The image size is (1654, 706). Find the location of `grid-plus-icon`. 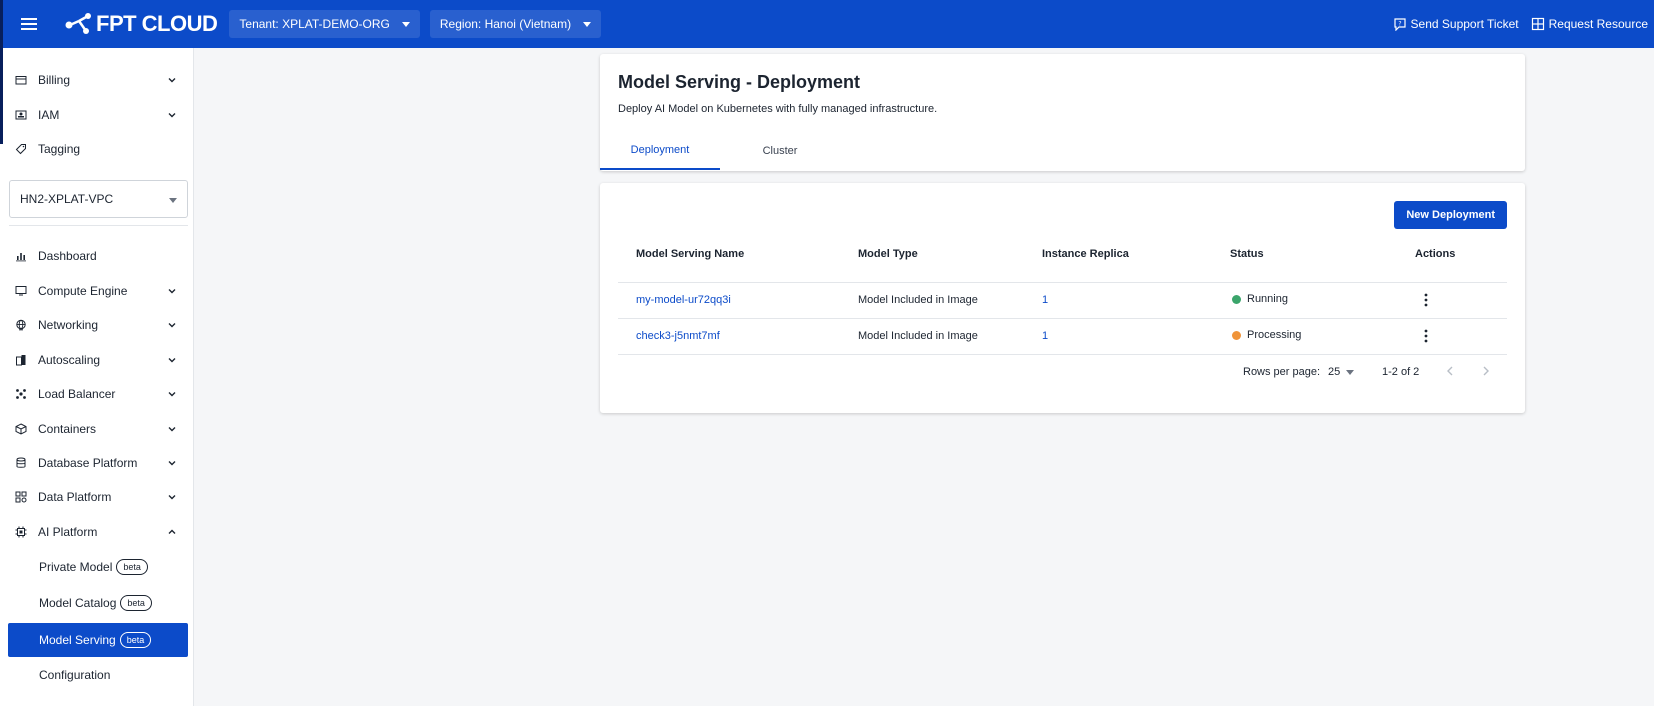

grid-plus-icon is located at coordinates (1537, 24).